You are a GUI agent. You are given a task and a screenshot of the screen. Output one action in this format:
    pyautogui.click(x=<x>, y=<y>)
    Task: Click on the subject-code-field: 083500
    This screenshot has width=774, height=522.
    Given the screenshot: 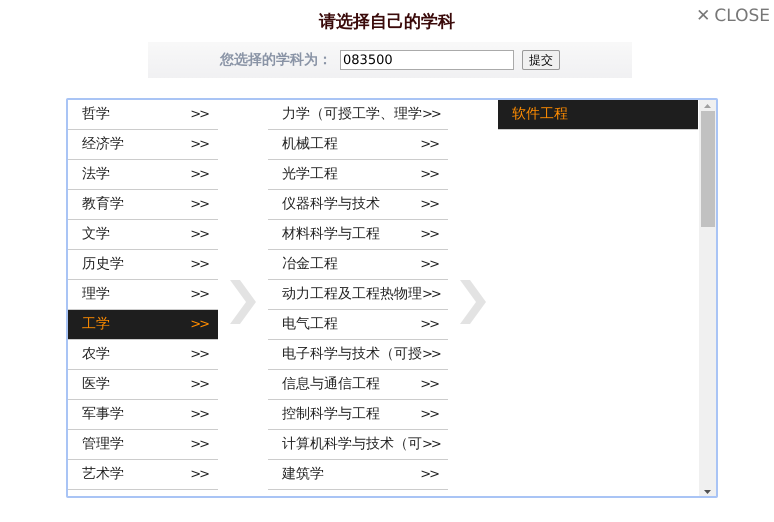 What is the action you would take?
    pyautogui.click(x=427, y=60)
    